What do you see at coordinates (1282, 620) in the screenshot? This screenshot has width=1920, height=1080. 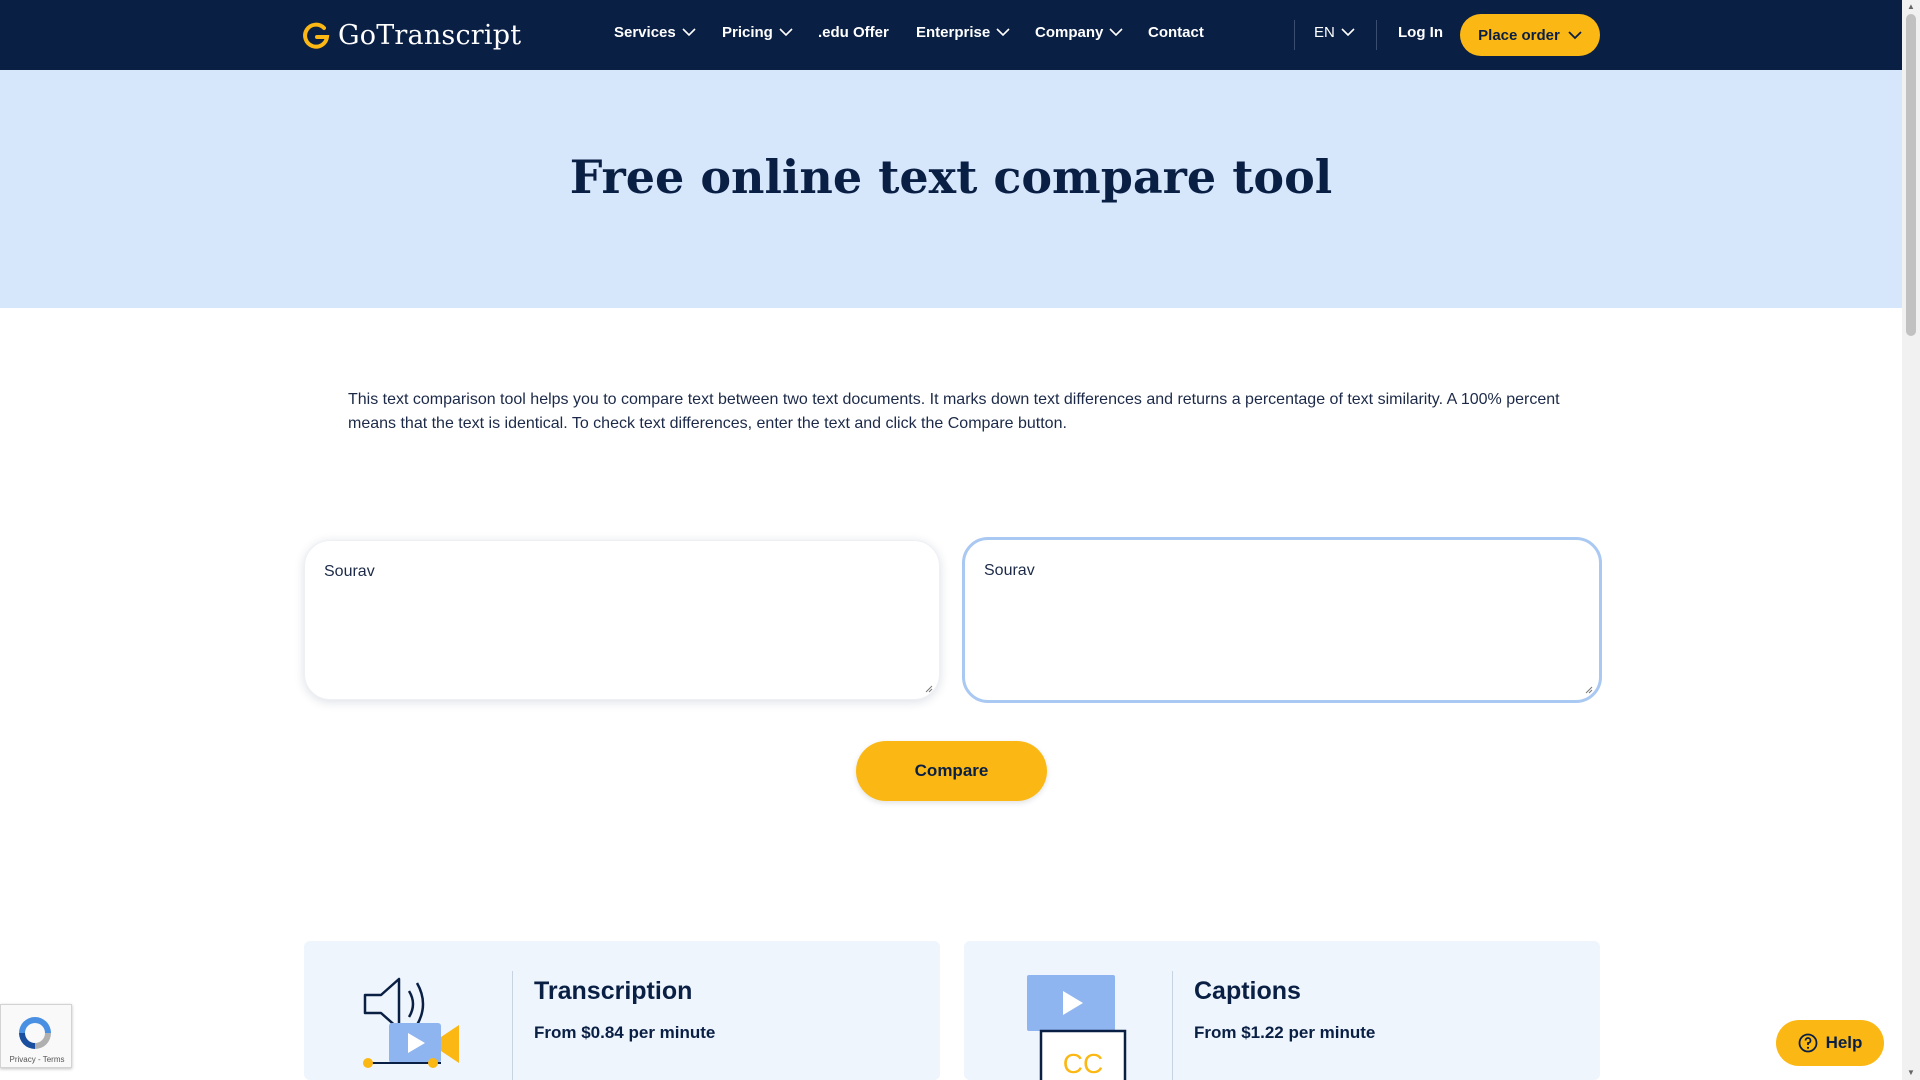 I see `right-text-input: Sourav` at bounding box center [1282, 620].